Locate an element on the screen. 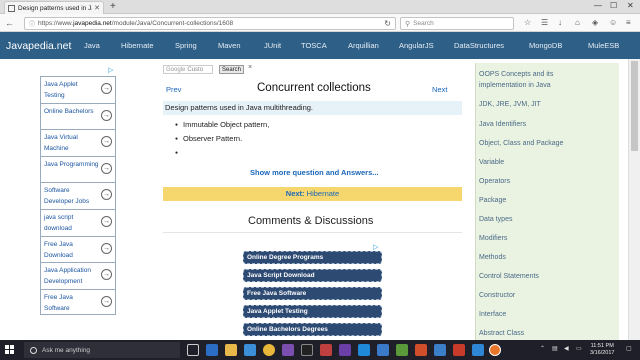  sidebar-item-package: Package is located at coordinates (491, 200).